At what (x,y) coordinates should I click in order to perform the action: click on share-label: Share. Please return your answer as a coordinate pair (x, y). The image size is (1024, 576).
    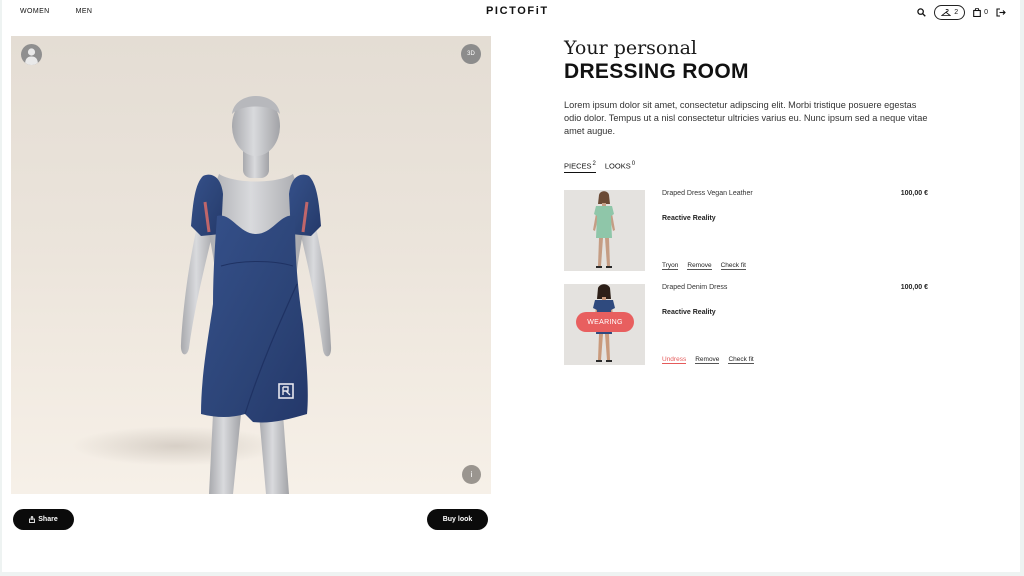
    Looking at the image, I should click on (48, 519).